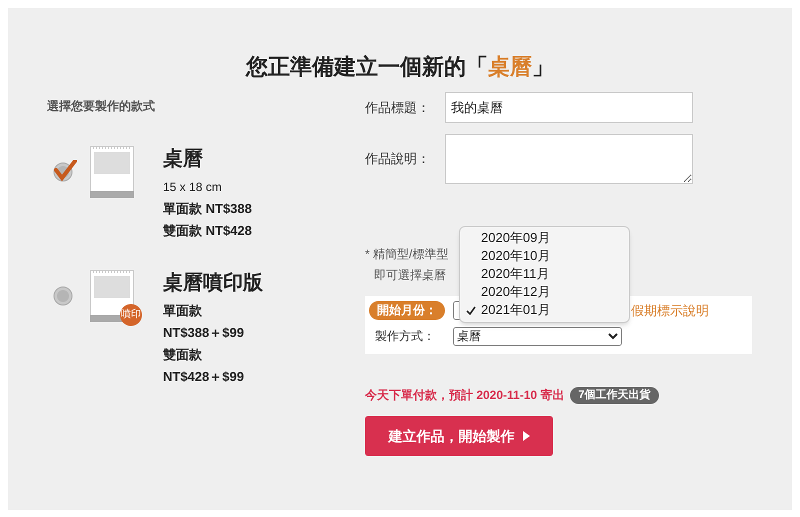 This screenshot has width=800, height=517. What do you see at coordinates (544, 310) in the screenshot?
I see `menu-option: 2021年01月` at bounding box center [544, 310].